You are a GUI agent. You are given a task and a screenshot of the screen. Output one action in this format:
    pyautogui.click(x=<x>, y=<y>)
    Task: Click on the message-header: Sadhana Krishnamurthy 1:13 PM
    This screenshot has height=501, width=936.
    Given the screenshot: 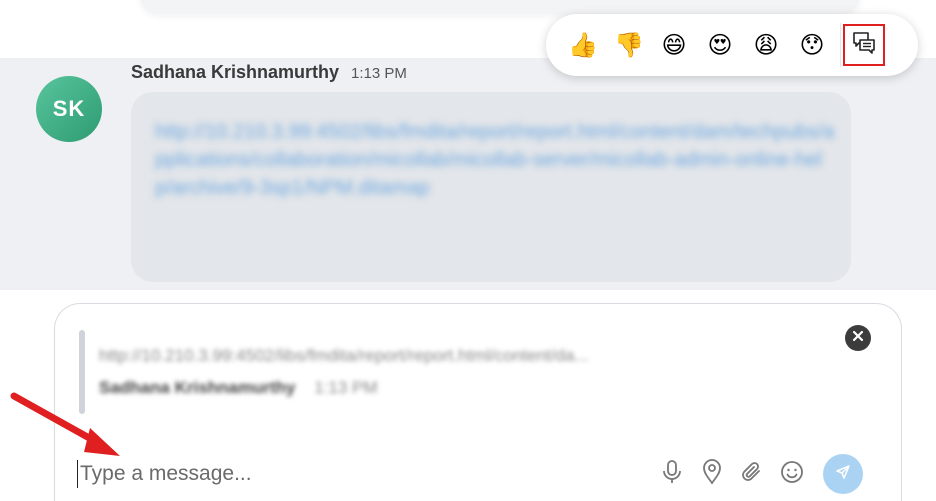 What is the action you would take?
    pyautogui.click(x=269, y=72)
    